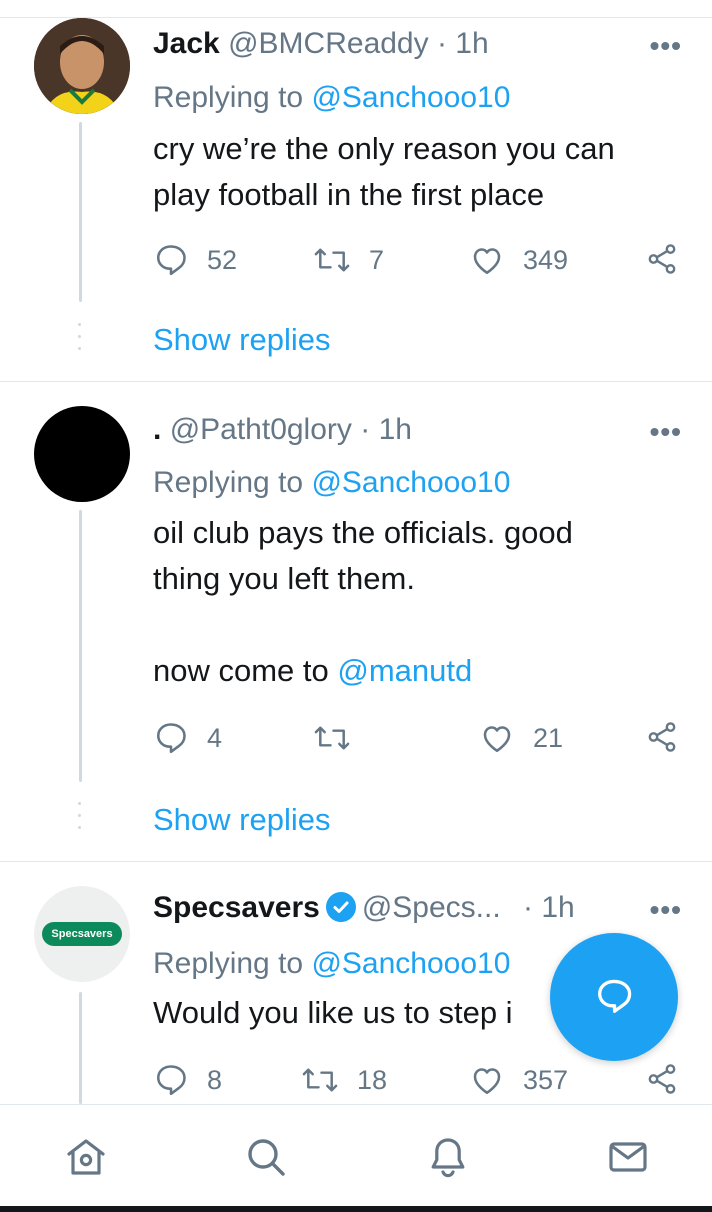 The image size is (712, 1212). I want to click on avatar-image, so click(82, 66).